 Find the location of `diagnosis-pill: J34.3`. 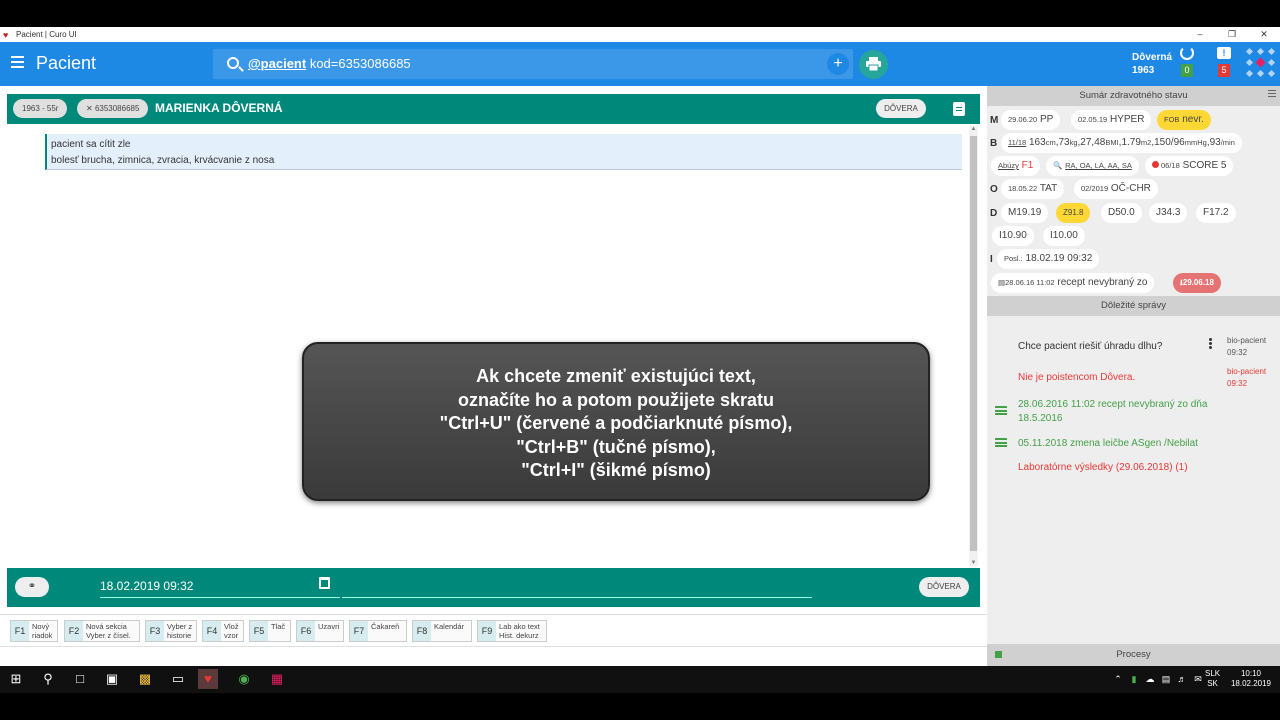

diagnosis-pill: J34.3 is located at coordinates (1168, 213).